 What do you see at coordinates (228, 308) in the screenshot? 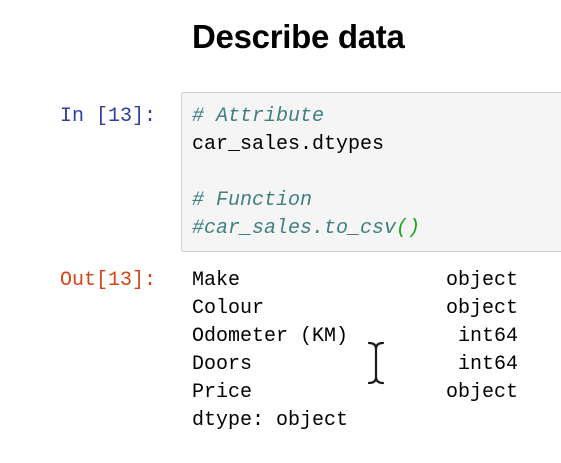
I see `output-key: Colour` at bounding box center [228, 308].